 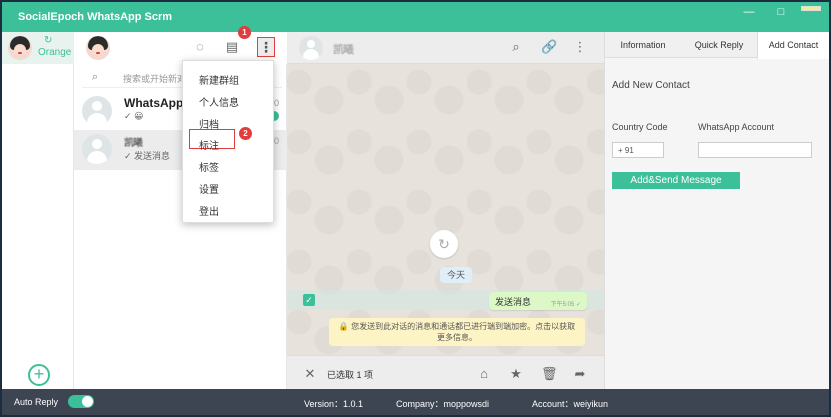 What do you see at coordinates (484, 373) in the screenshot?
I see `label-icon: ⌂` at bounding box center [484, 373].